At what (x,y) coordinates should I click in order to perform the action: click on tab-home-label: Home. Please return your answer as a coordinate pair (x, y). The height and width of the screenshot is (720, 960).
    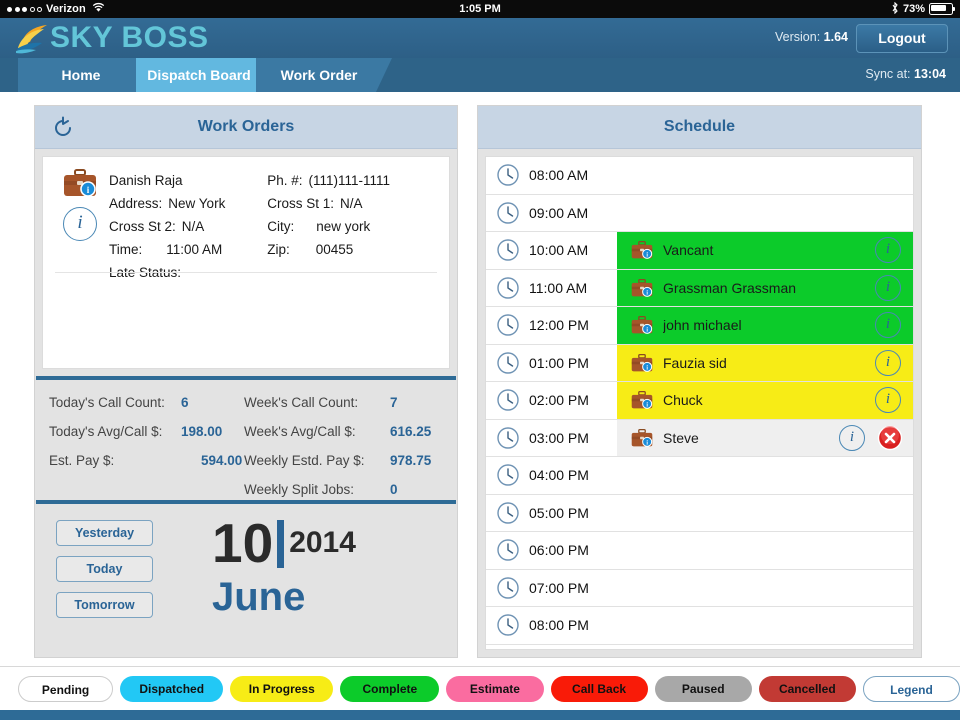
    Looking at the image, I should click on (81, 75).